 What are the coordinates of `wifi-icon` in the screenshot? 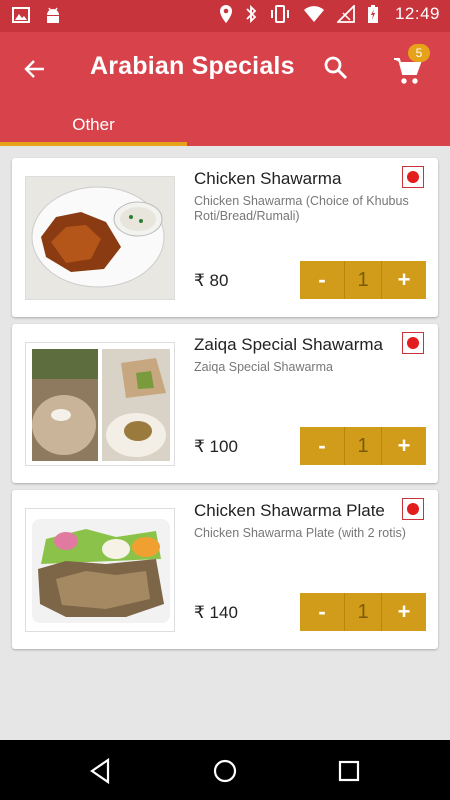 It's located at (313, 14).